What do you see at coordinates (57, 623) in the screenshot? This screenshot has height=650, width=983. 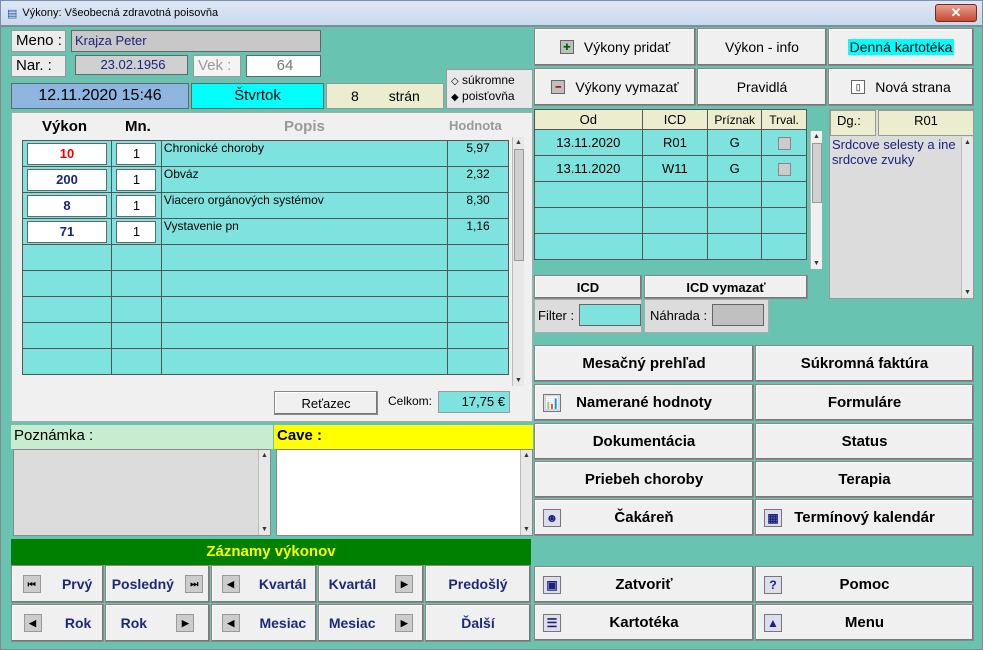 I see `rok-prev-button: ◀ Rok` at bounding box center [57, 623].